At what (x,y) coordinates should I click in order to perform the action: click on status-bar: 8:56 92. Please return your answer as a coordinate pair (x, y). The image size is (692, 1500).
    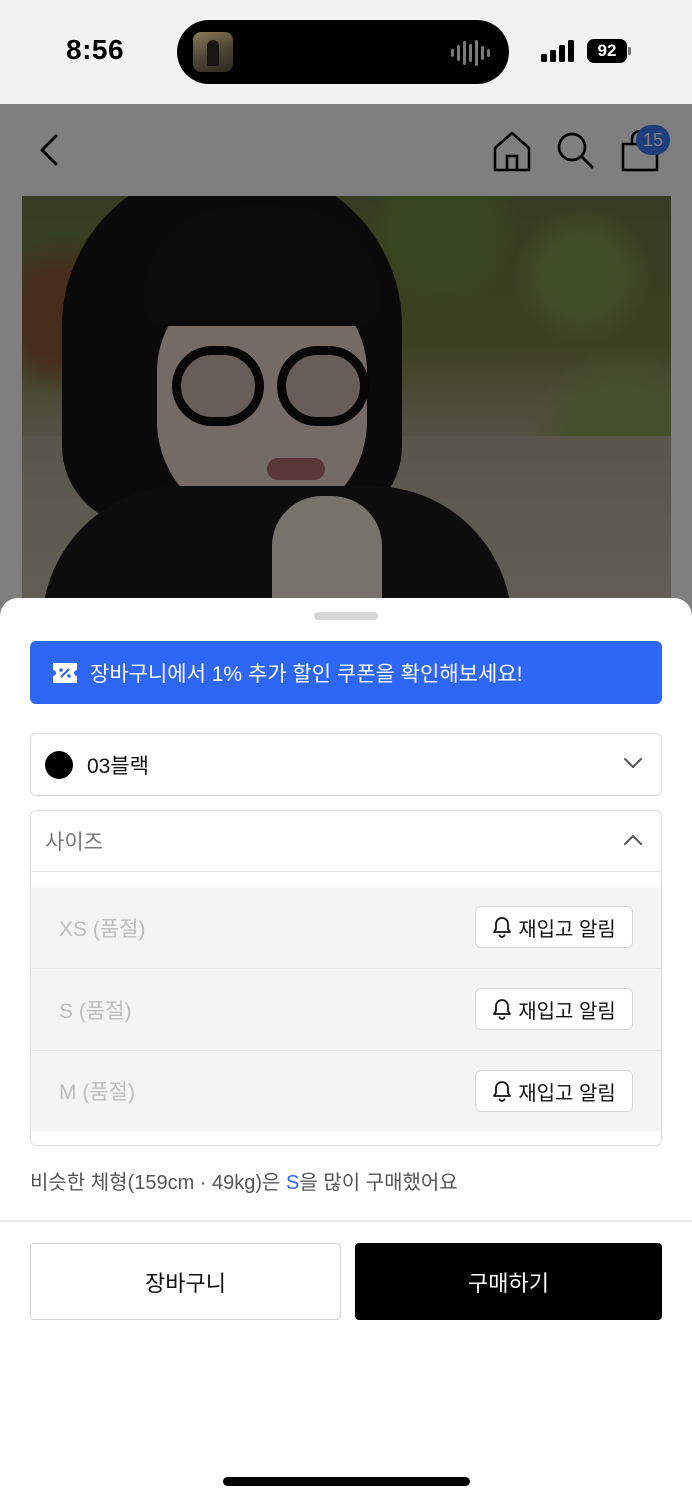
    Looking at the image, I should click on (346, 52).